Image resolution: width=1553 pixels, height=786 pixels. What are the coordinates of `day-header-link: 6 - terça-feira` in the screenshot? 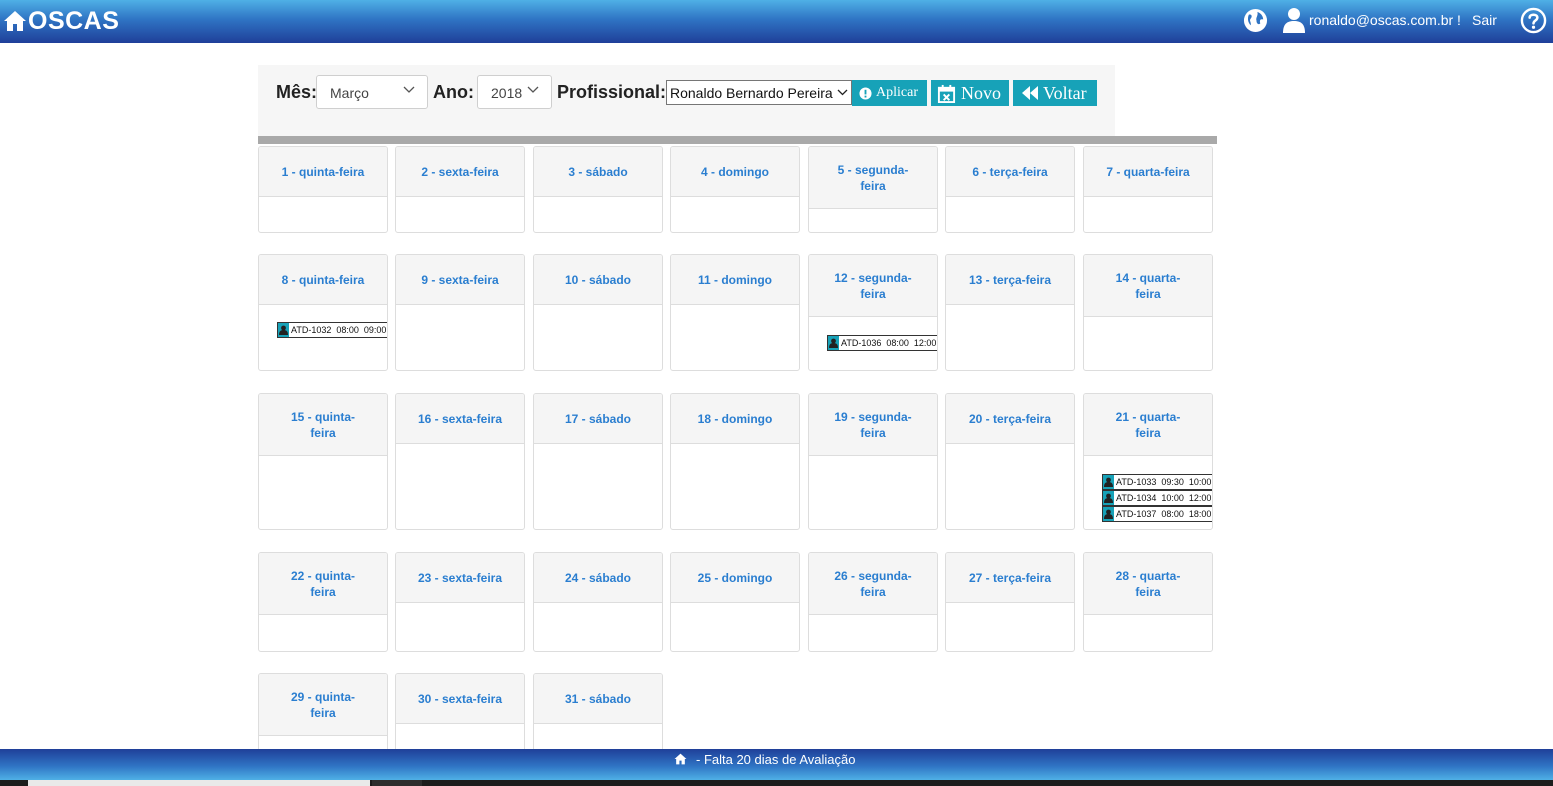 It's located at (1010, 172).